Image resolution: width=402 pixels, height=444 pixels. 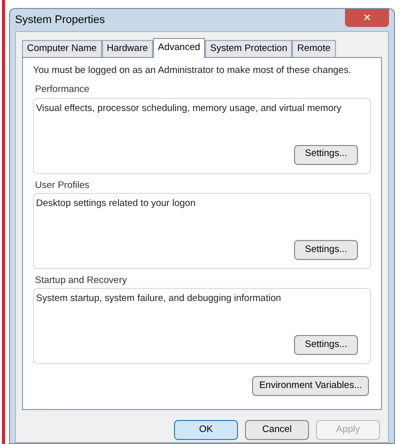 I want to click on group-title: Startup and Recovery, so click(x=81, y=281).